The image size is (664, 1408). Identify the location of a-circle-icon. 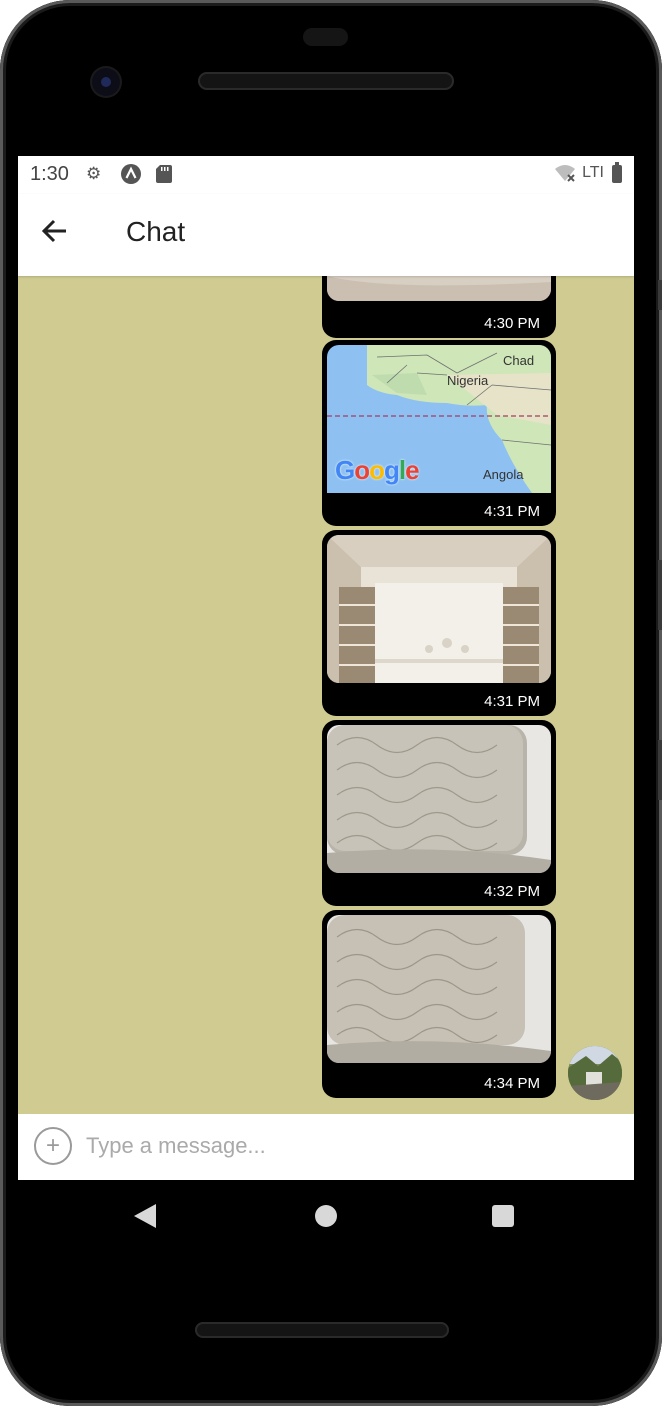
(131, 176).